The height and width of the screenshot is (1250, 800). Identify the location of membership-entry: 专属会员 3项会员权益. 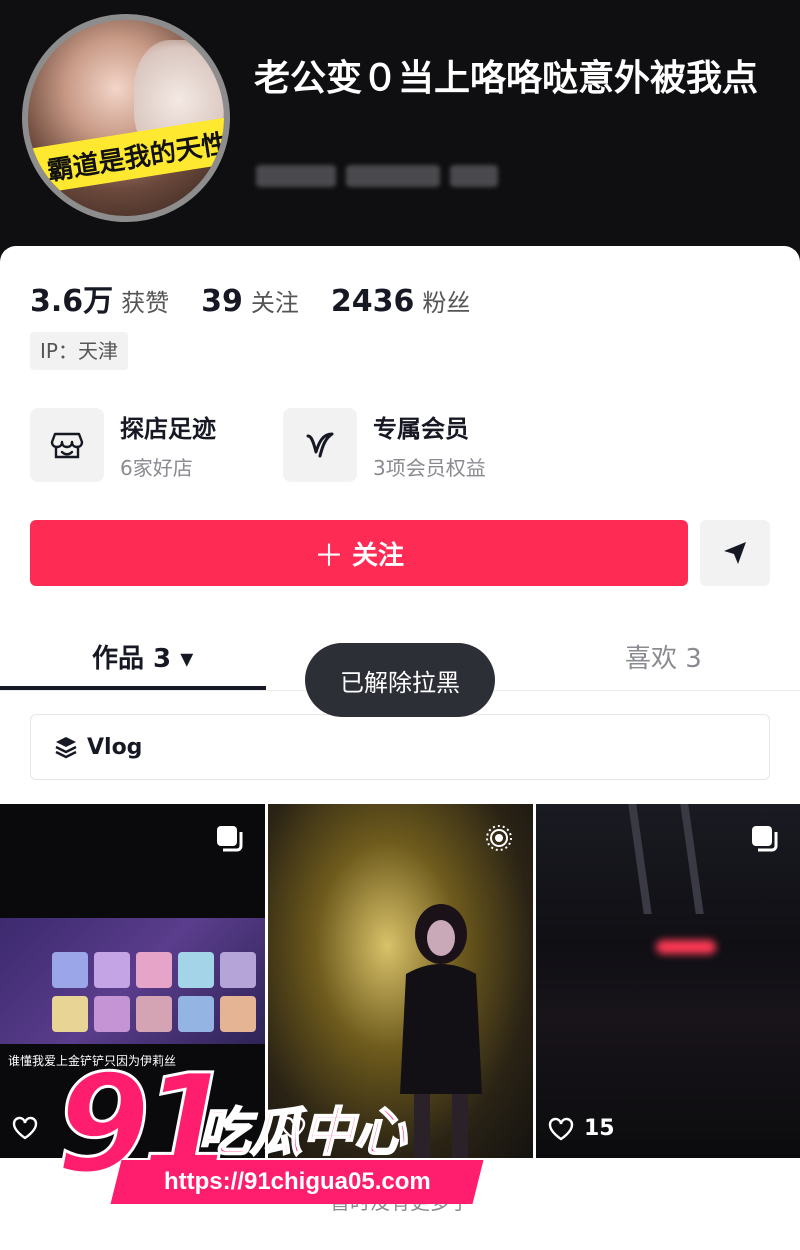
(384, 445).